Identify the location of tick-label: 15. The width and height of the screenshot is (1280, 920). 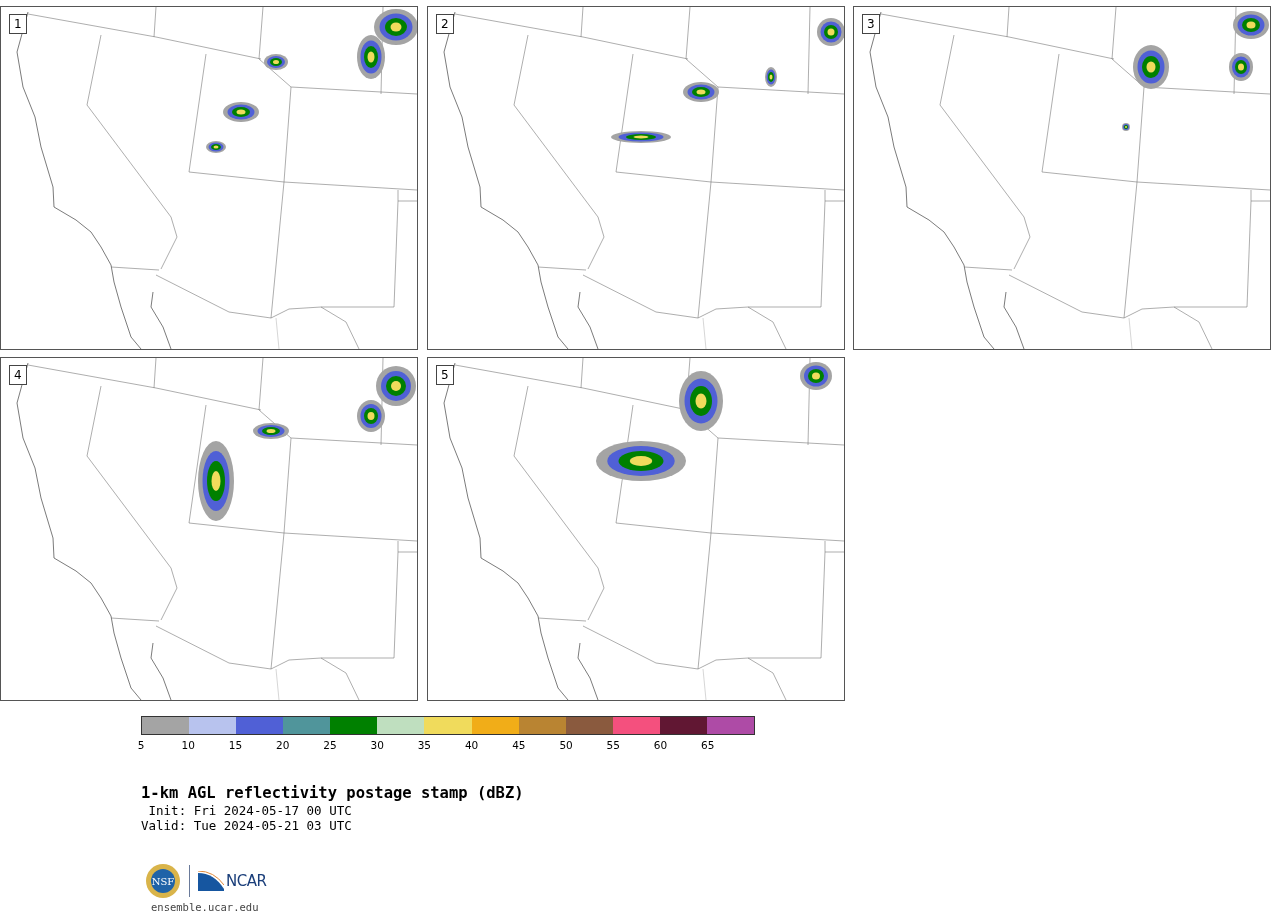
(235, 745).